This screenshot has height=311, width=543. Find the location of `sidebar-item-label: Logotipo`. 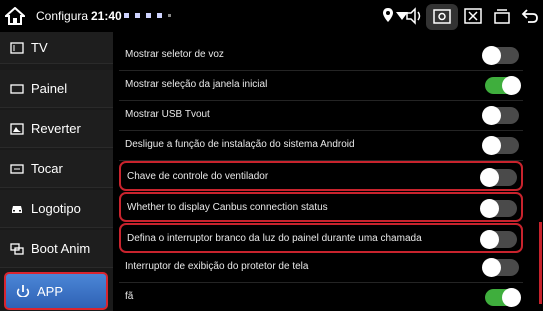

sidebar-item-label: Logotipo is located at coordinates (56, 208).